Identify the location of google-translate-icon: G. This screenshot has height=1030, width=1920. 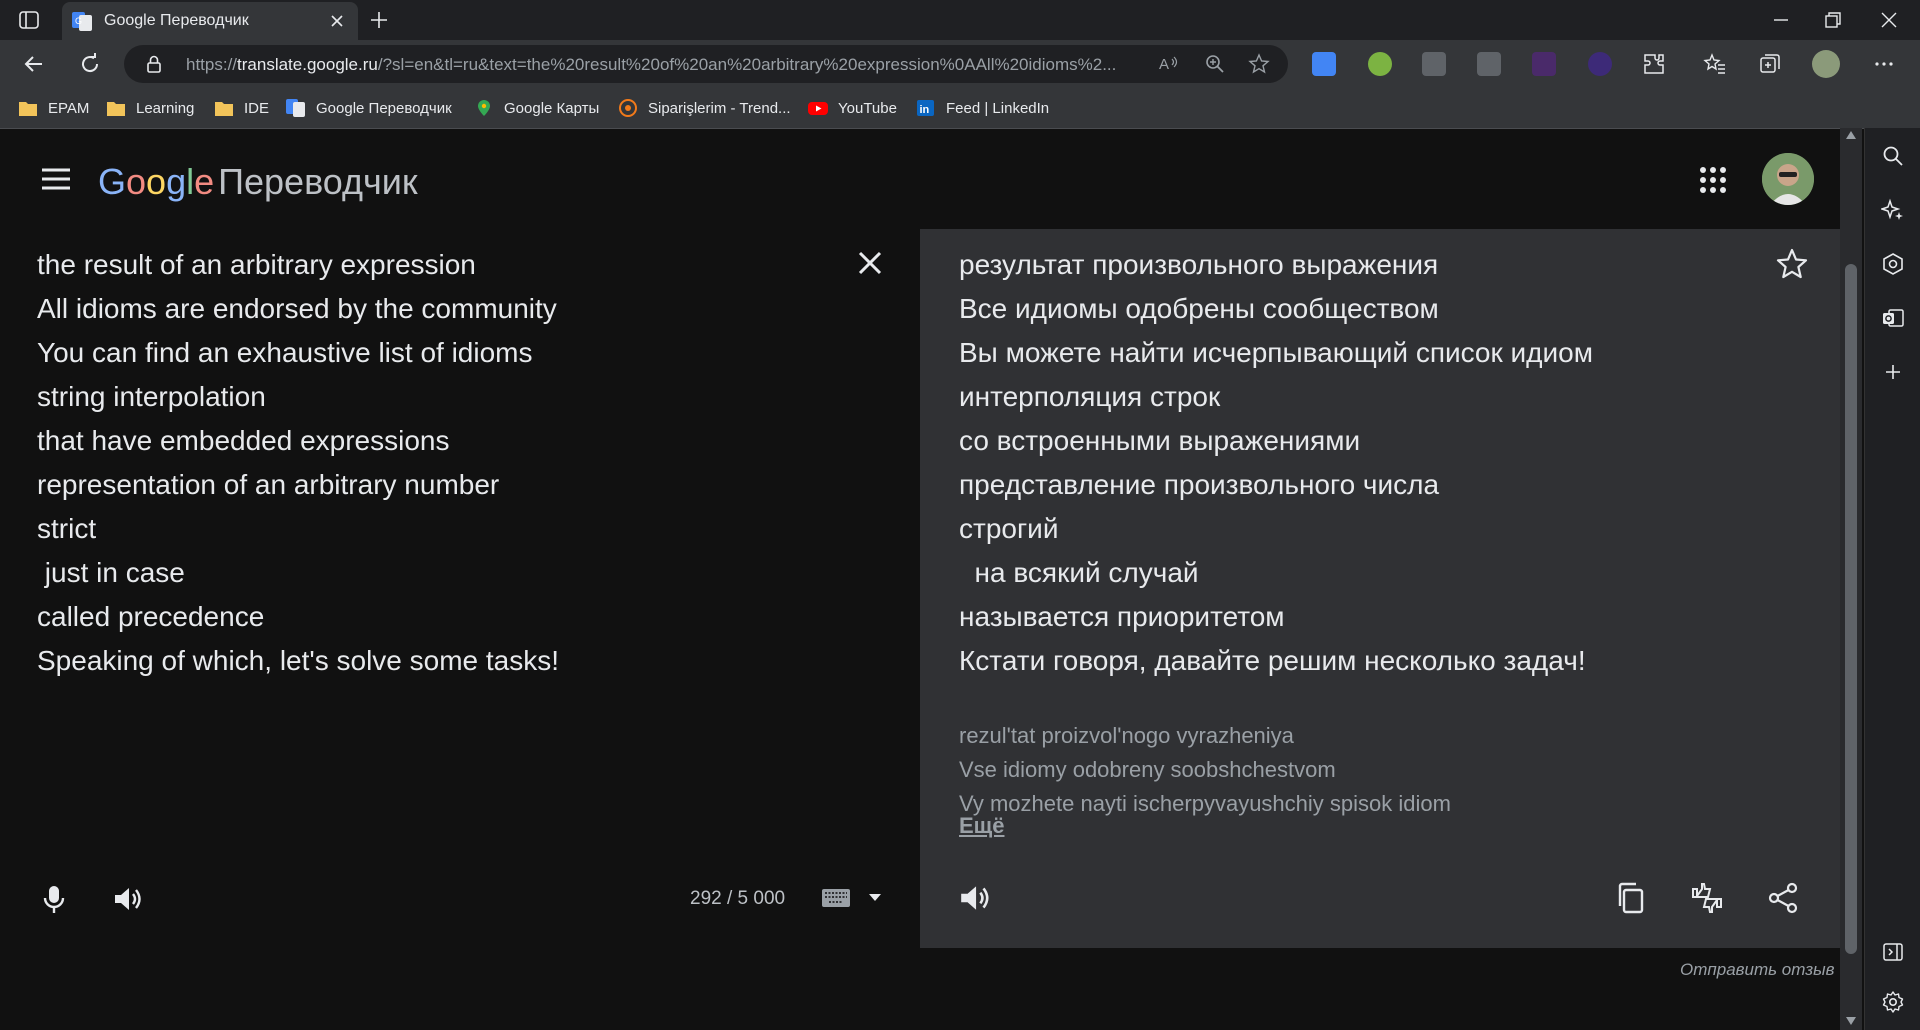
(82, 21).